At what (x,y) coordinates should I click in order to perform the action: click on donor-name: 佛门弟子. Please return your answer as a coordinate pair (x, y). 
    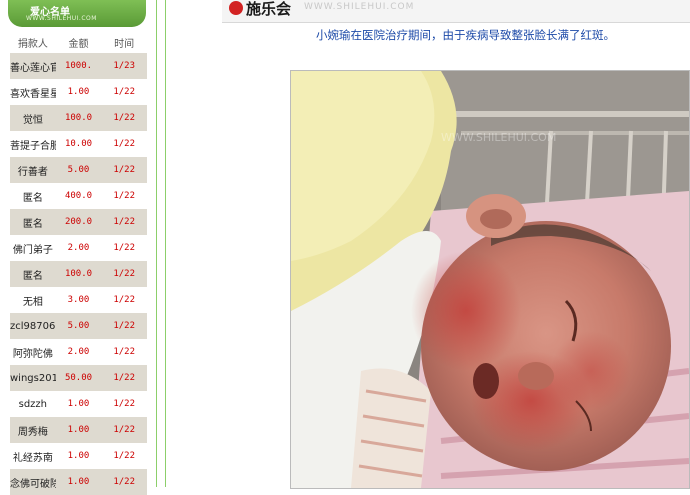
    Looking at the image, I should click on (33, 248).